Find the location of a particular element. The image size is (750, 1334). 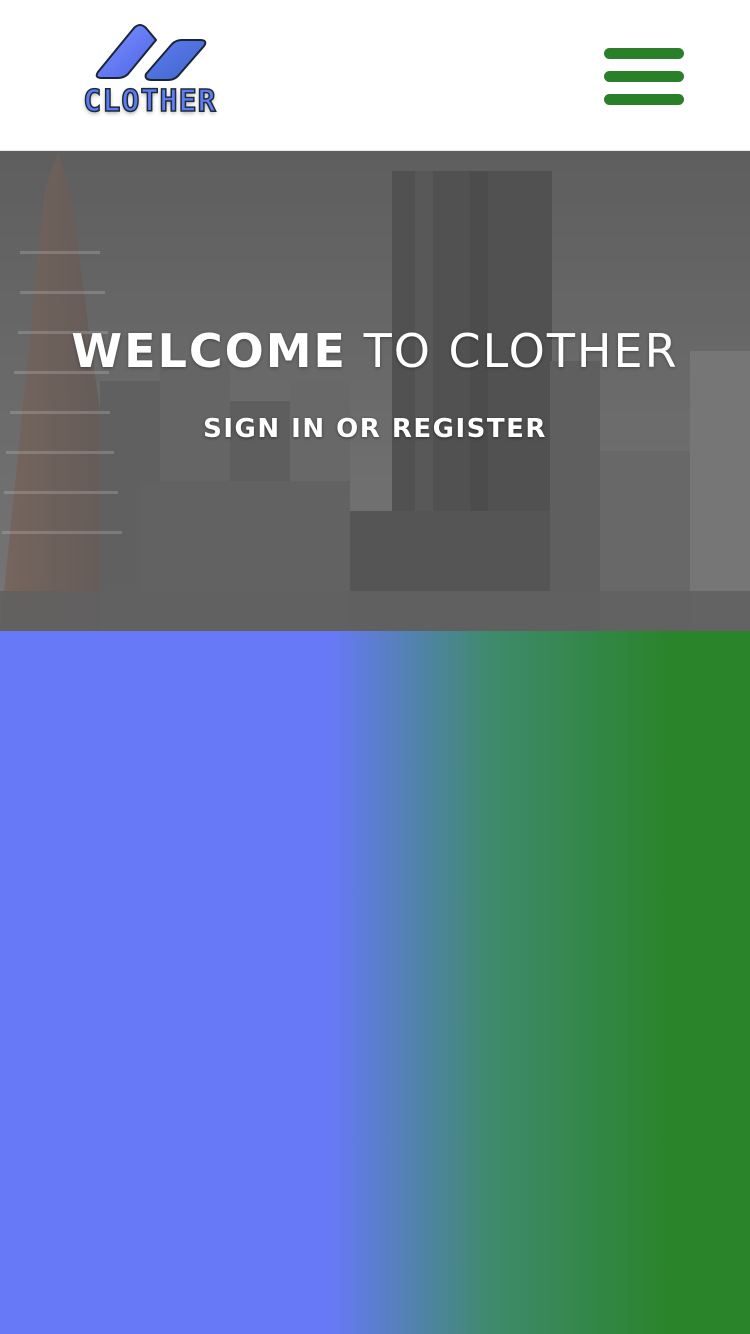

hero-title: WELCOME TO CLOTHER is located at coordinates (375, 351).